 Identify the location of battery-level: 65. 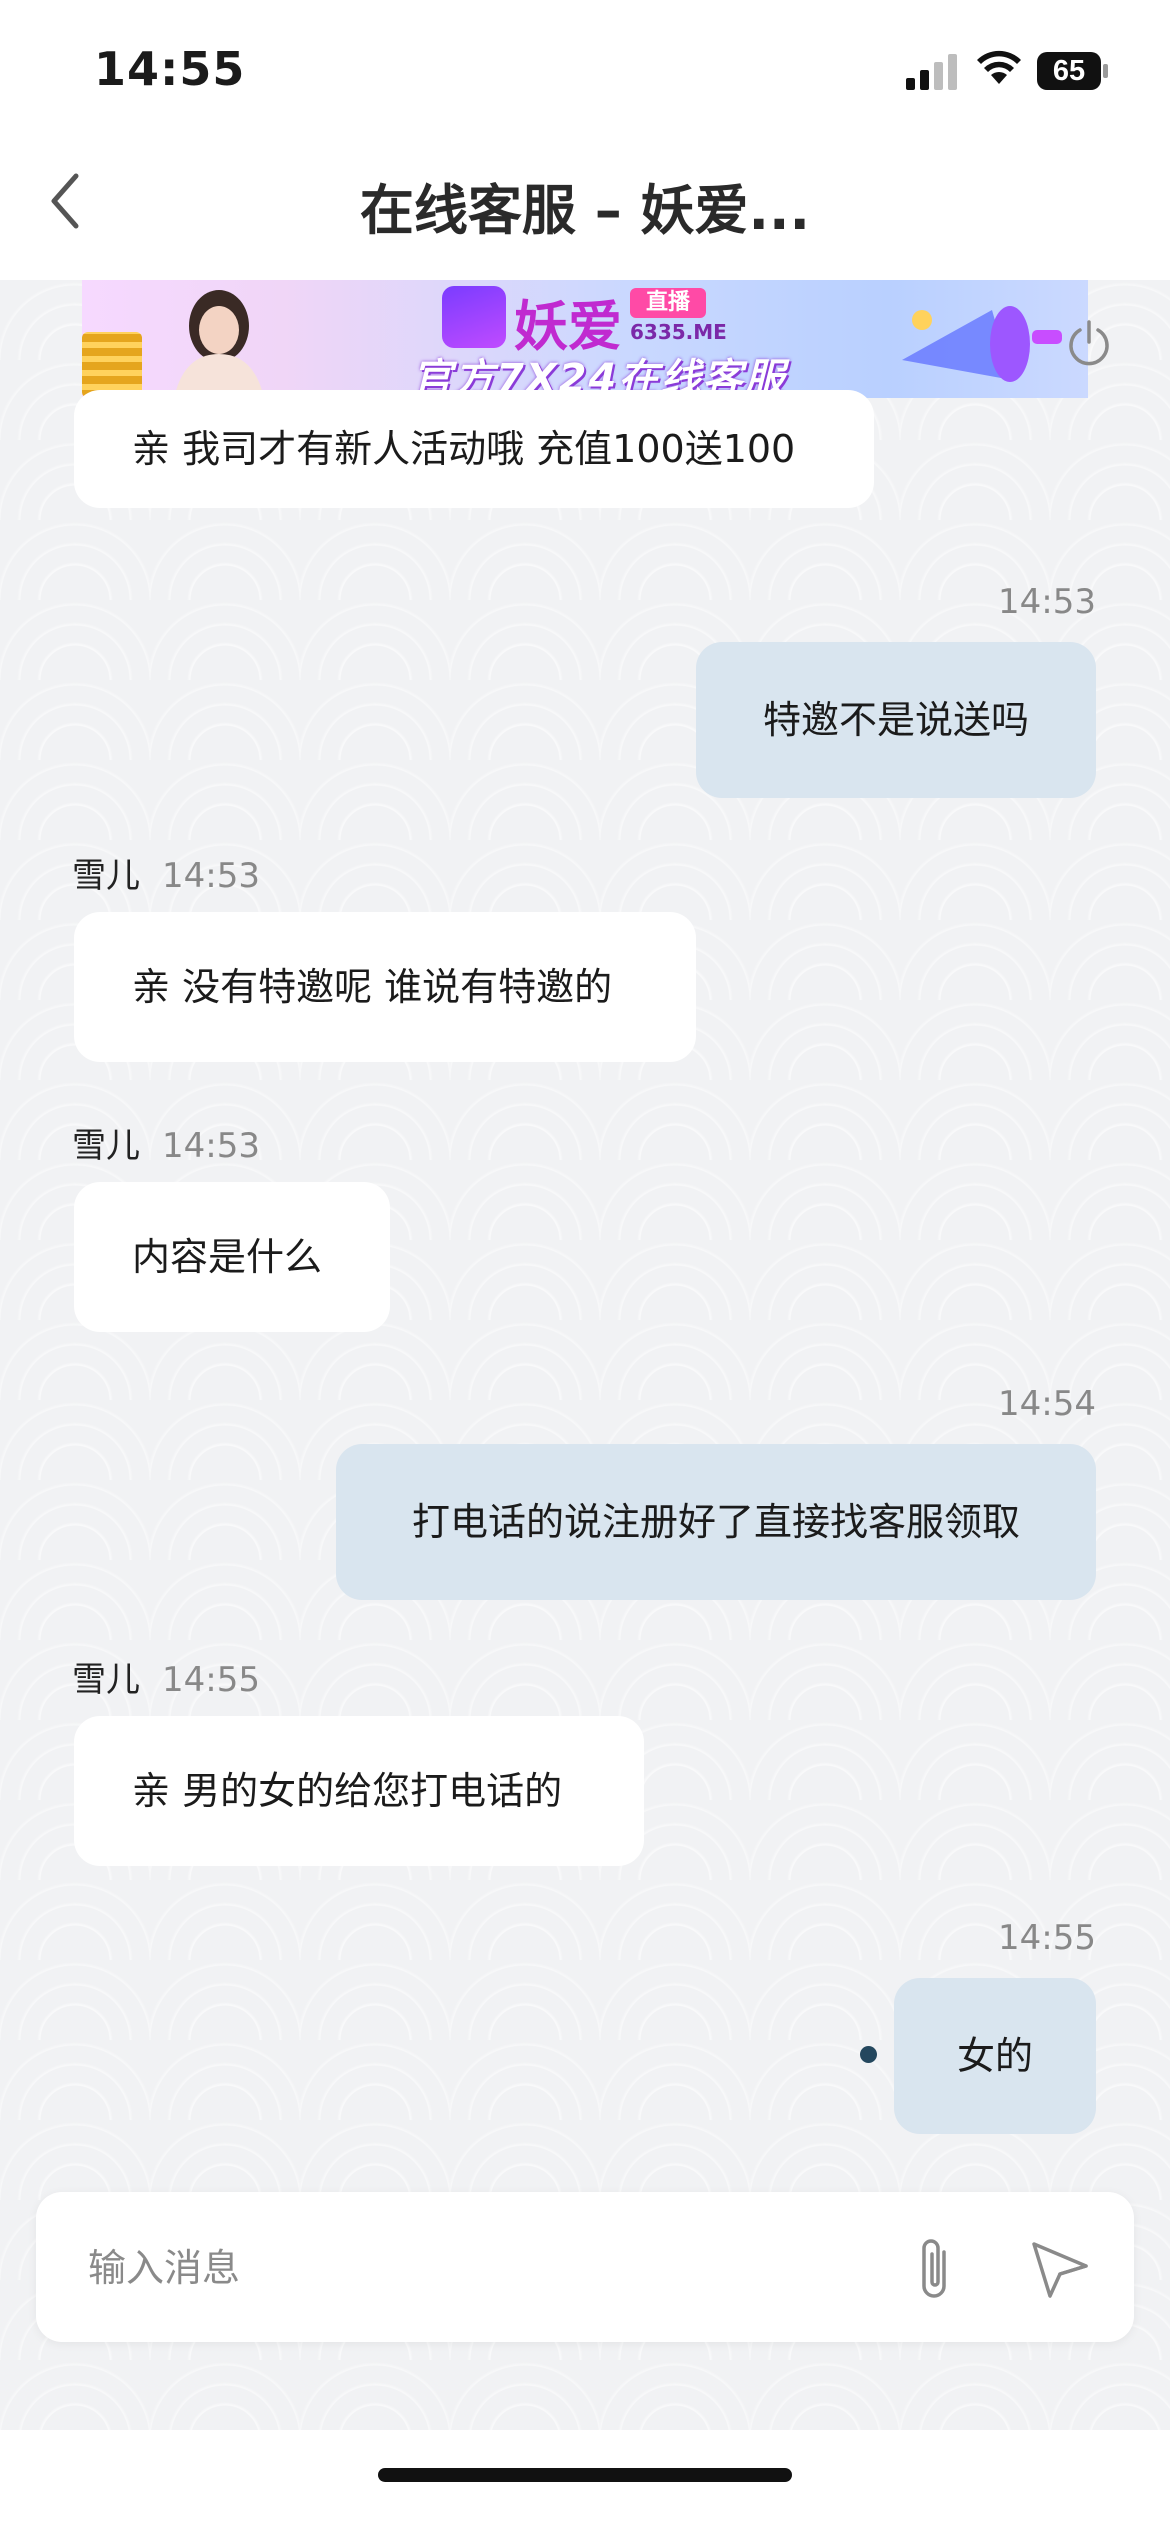
(1069, 71).